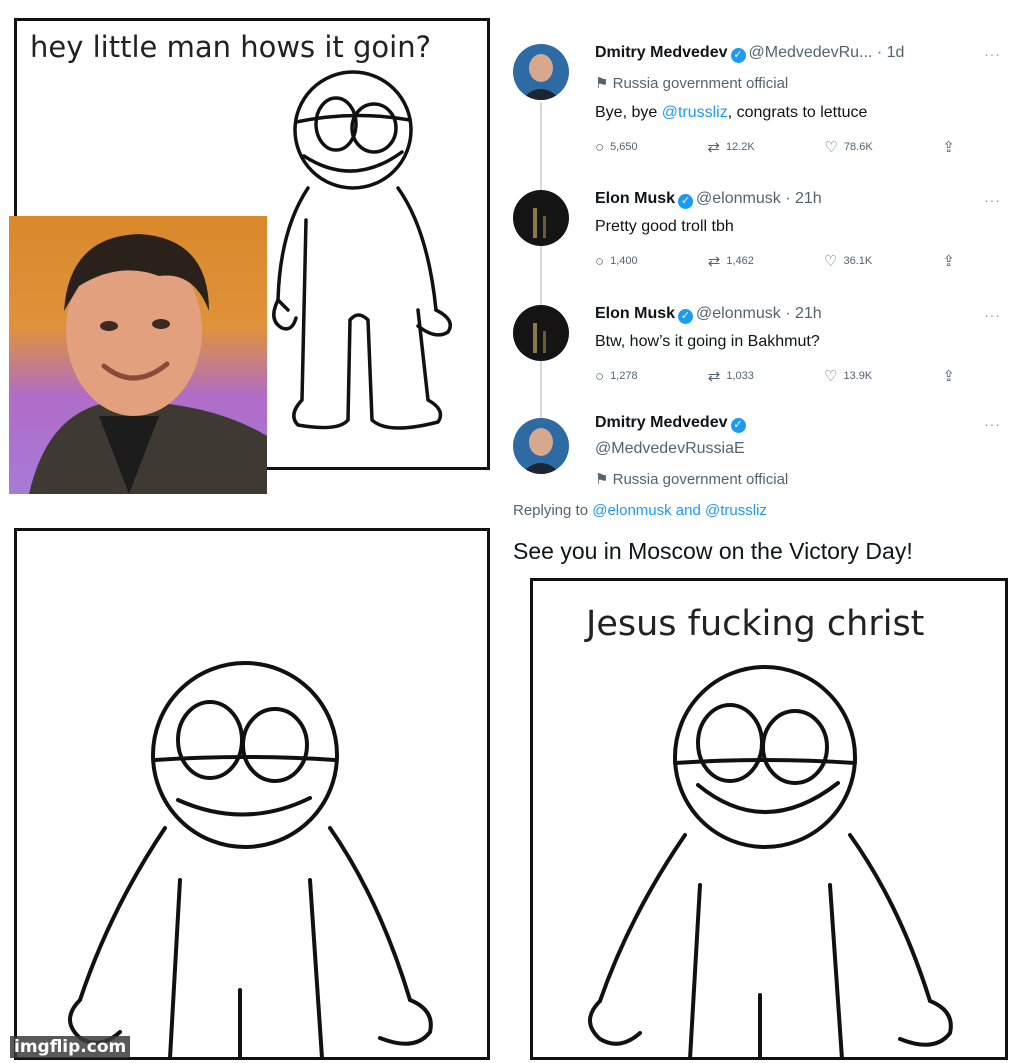  Describe the element at coordinates (70, 1047) in the screenshot. I see `watermark: imgflip.com` at that location.